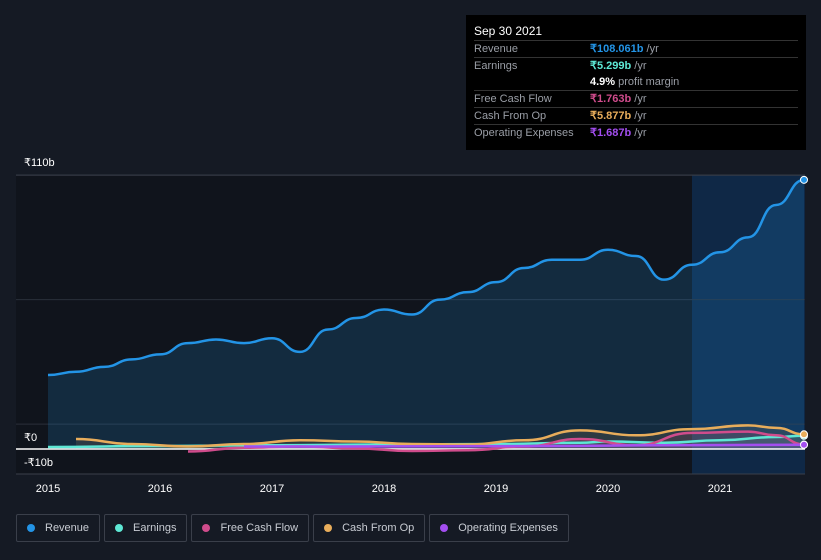 This screenshot has height=560, width=821. Describe the element at coordinates (48, 489) in the screenshot. I see `x-tick-label: 2015` at that location.